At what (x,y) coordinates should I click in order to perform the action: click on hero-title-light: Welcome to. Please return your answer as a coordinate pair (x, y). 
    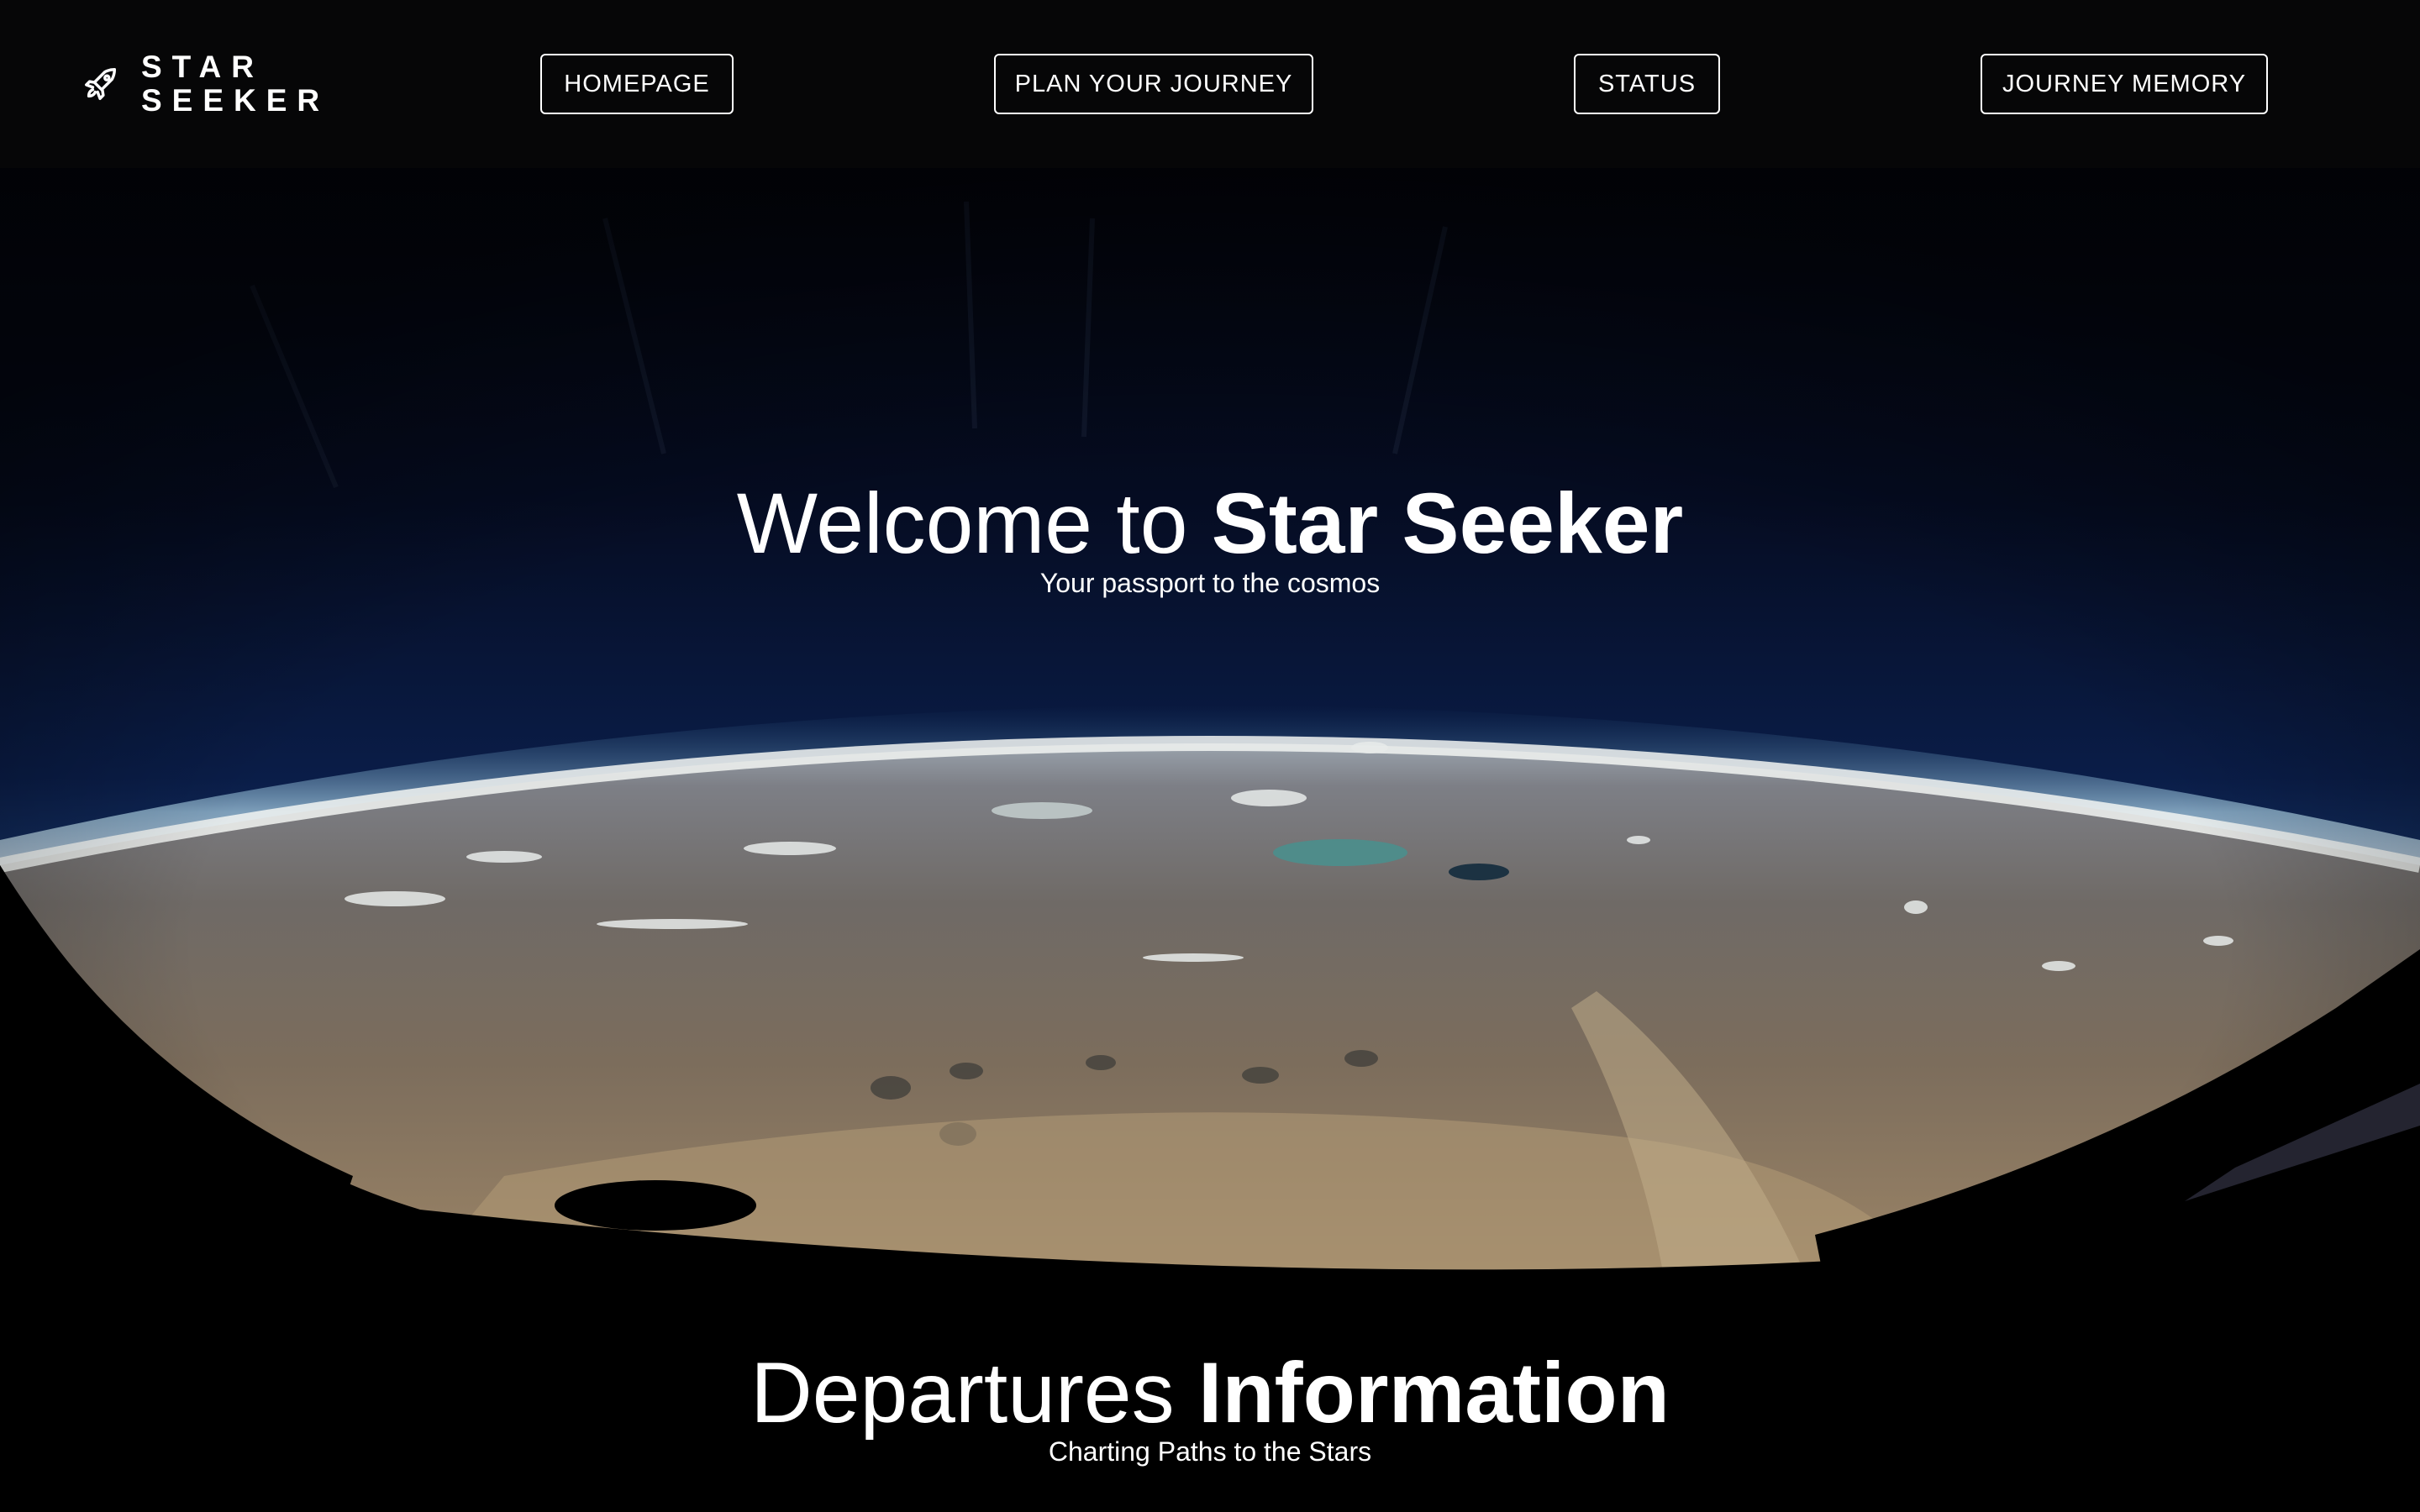
    Looking at the image, I should click on (974, 523).